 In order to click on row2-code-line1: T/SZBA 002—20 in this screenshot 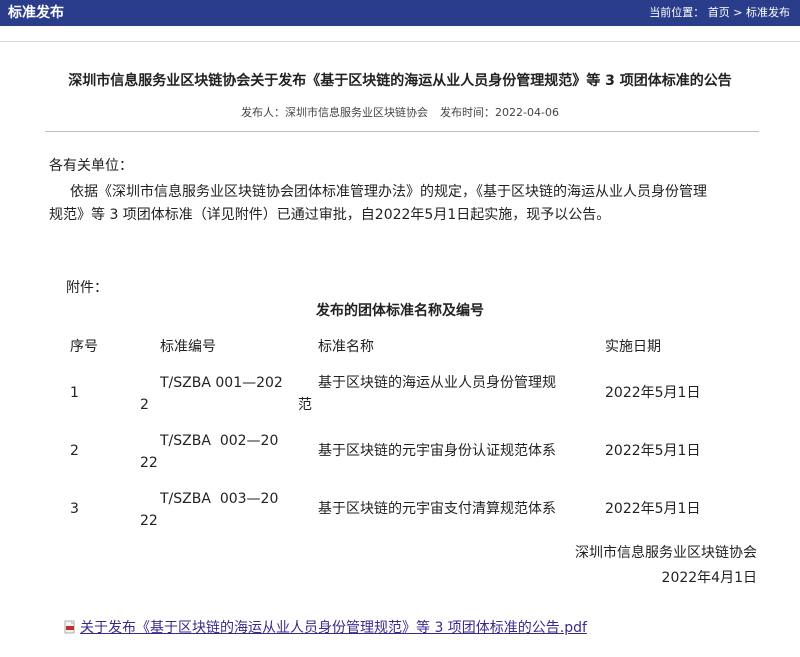, I will do `click(219, 441)`.